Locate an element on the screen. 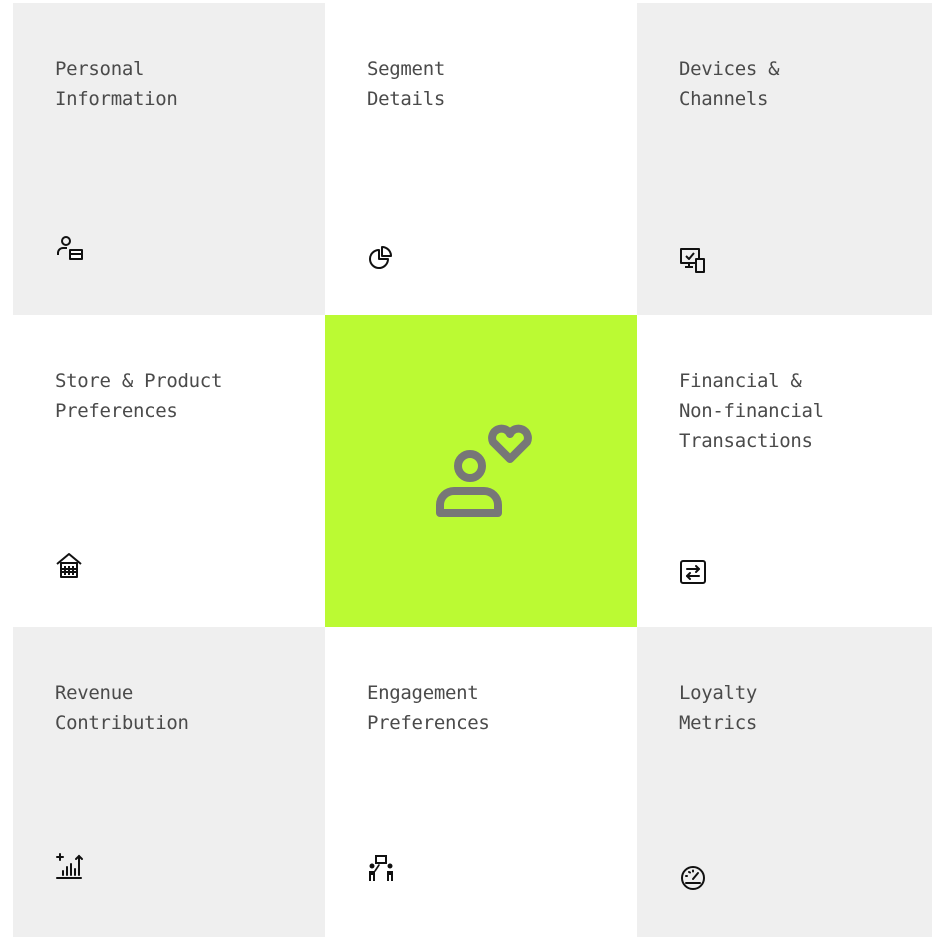 This screenshot has height=937, width=932. tile-title: Personal Information is located at coordinates (116, 84).